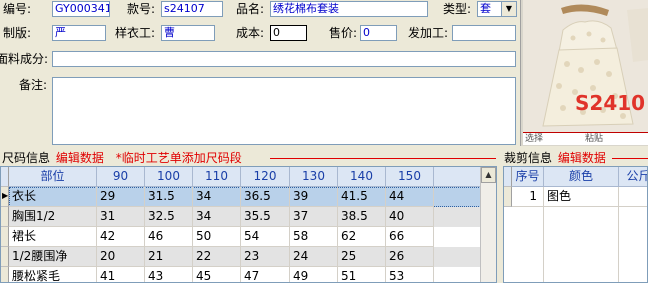  Describe the element at coordinates (53, 177) in the screenshot. I see `size-col-header: 部位` at that location.